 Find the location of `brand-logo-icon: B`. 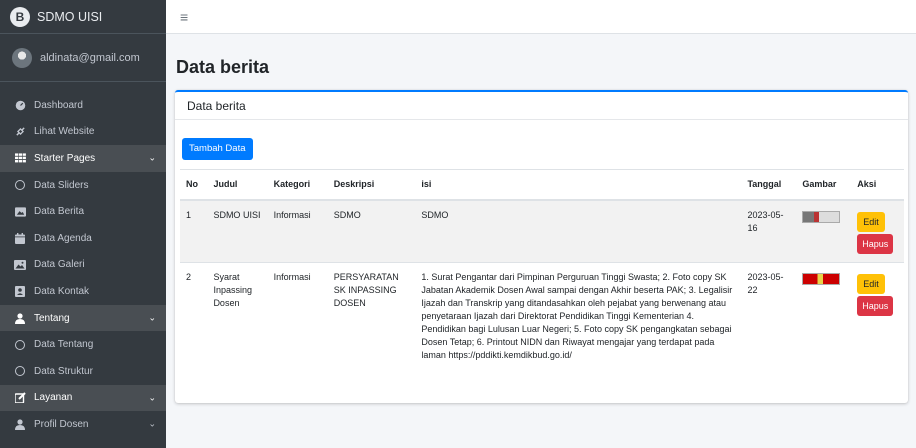

brand-logo-icon: B is located at coordinates (20, 16).